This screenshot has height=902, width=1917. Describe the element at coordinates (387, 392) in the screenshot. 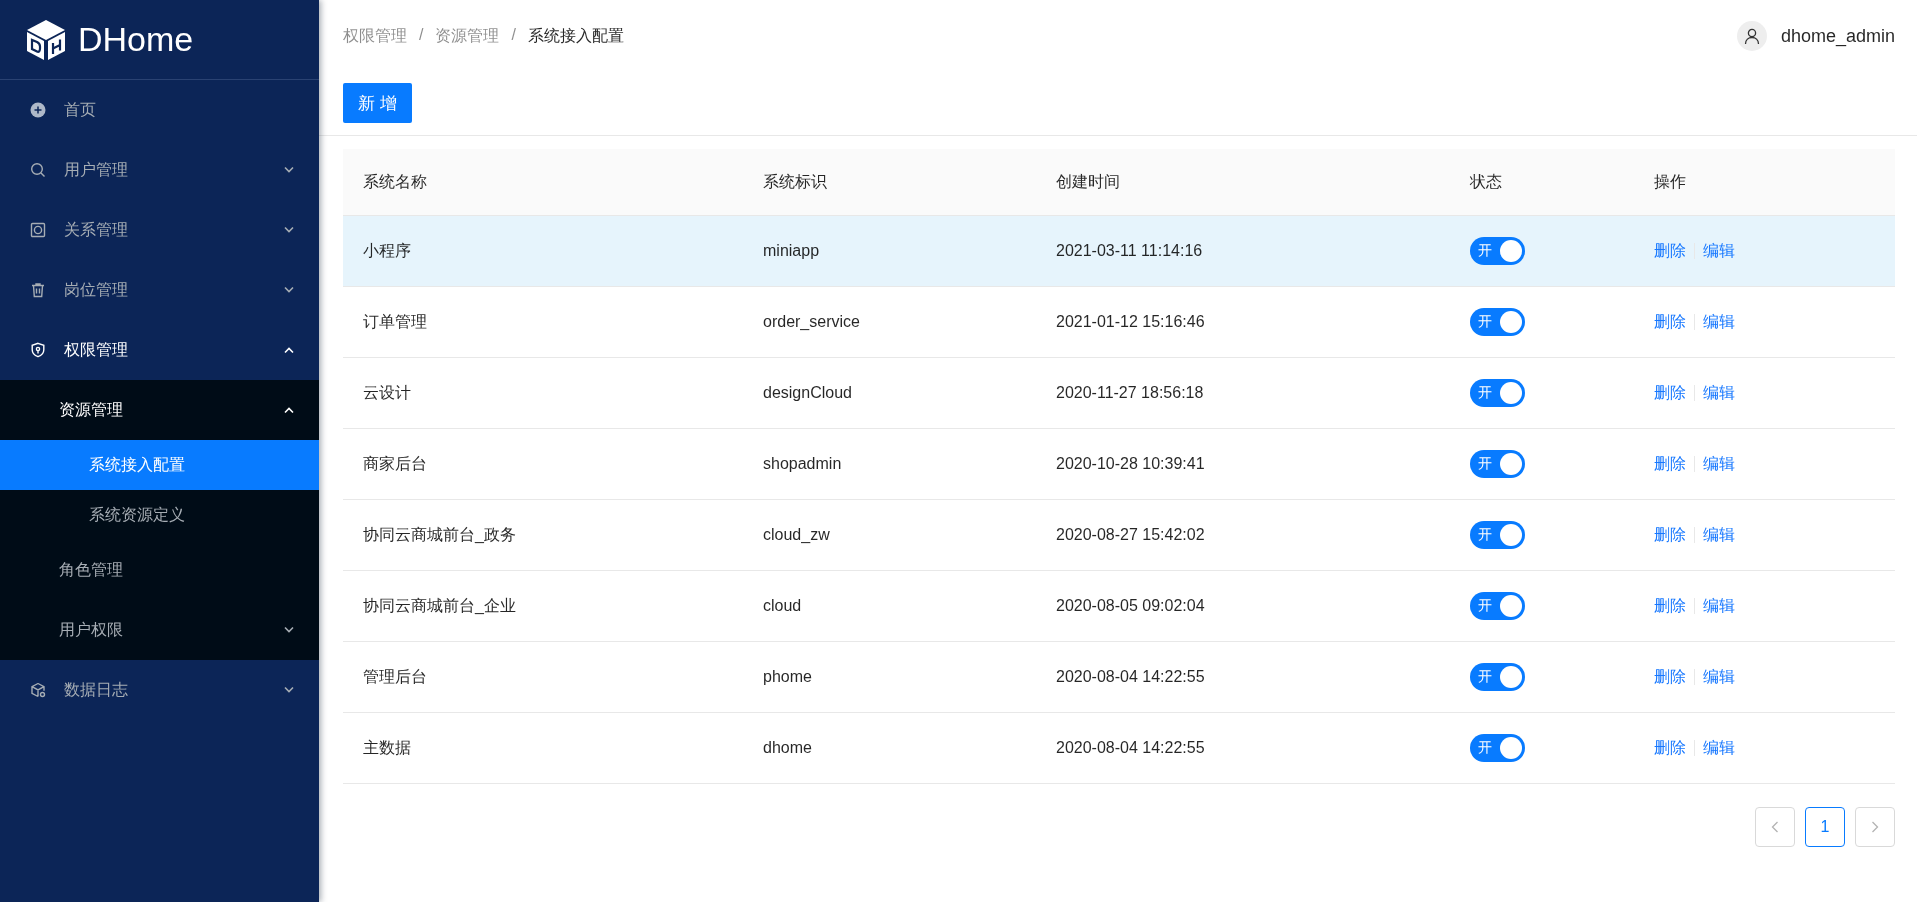

I see `table-cell-text: 云设计` at that location.